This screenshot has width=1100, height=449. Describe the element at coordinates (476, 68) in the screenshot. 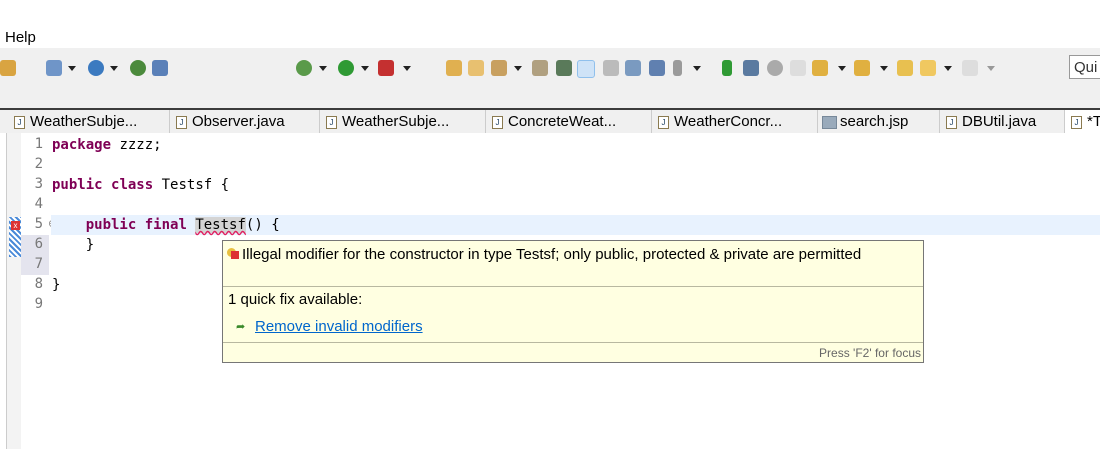

I see `open-resource-icon` at that location.